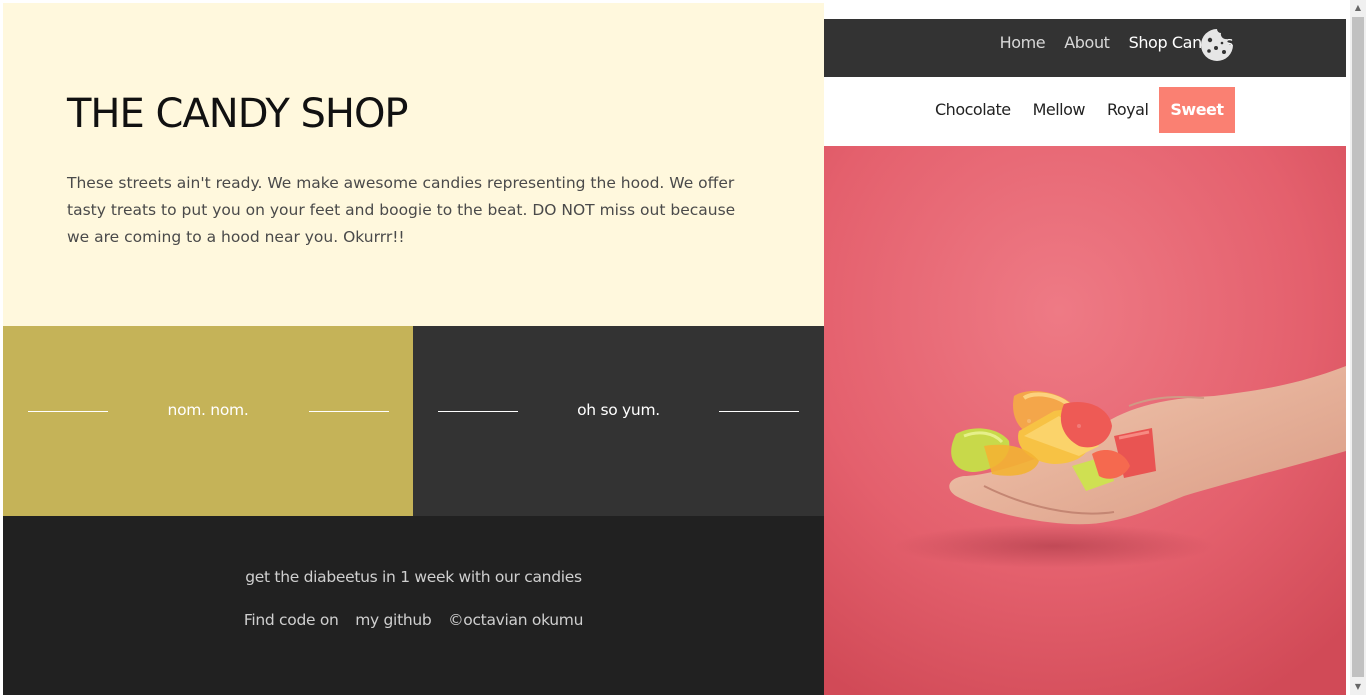 The image size is (1366, 695). Describe the element at coordinates (618, 421) in the screenshot. I see `tile-oh-so-yum: oh so yum.` at that location.